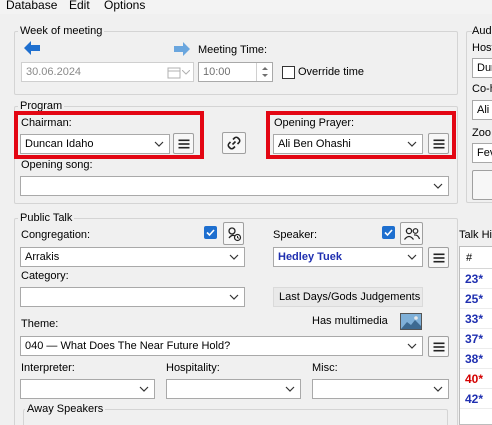 This screenshot has height=425, width=492. What do you see at coordinates (234, 186) in the screenshot?
I see `opening-song-combo` at bounding box center [234, 186].